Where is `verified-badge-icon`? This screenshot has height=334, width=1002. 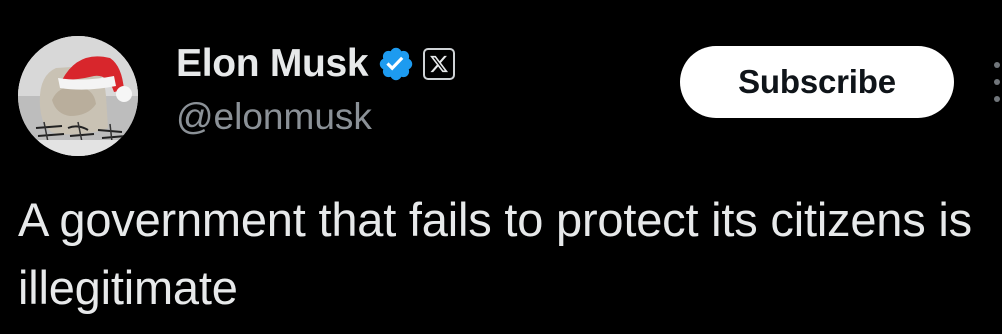
verified-badge-icon is located at coordinates (396, 64).